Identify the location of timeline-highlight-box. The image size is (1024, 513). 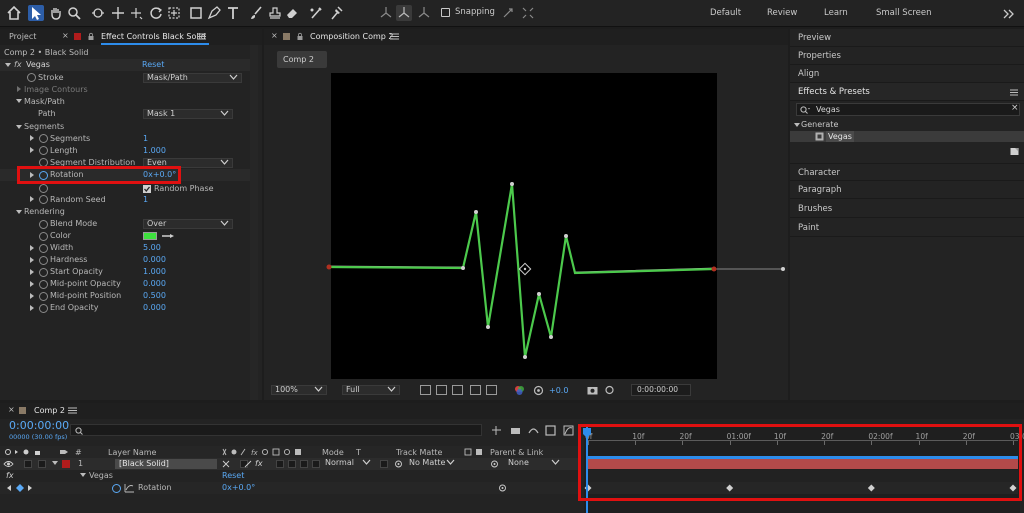
(800, 462).